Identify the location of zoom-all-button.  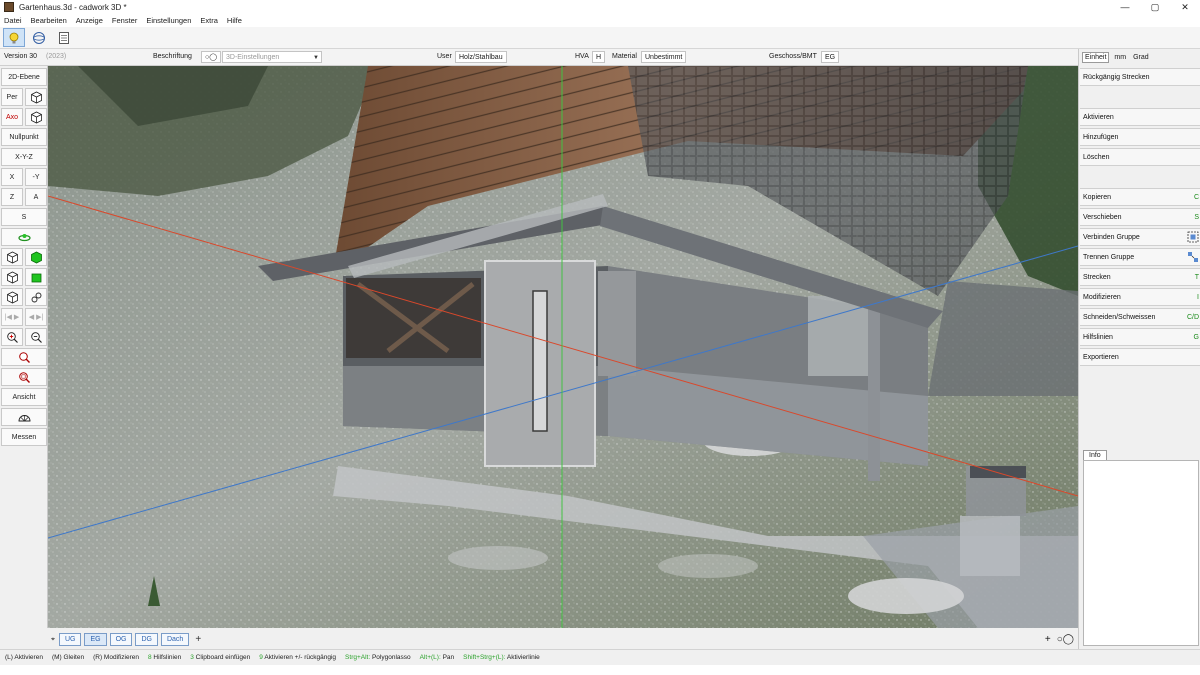
(24, 377).